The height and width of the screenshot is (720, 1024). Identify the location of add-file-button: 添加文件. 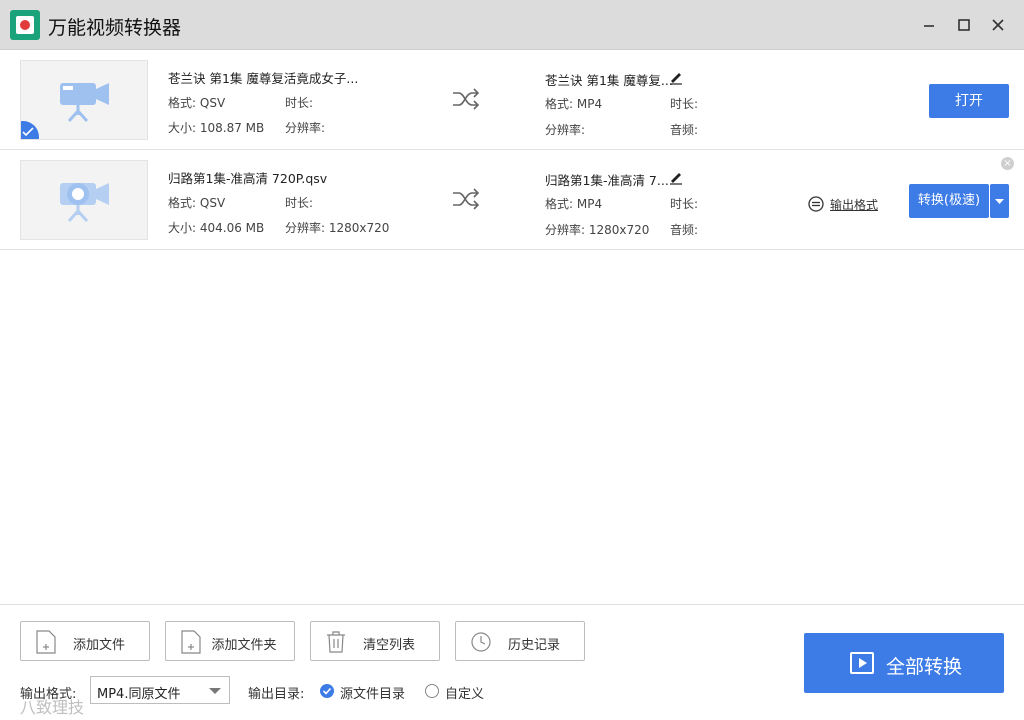
(85, 641).